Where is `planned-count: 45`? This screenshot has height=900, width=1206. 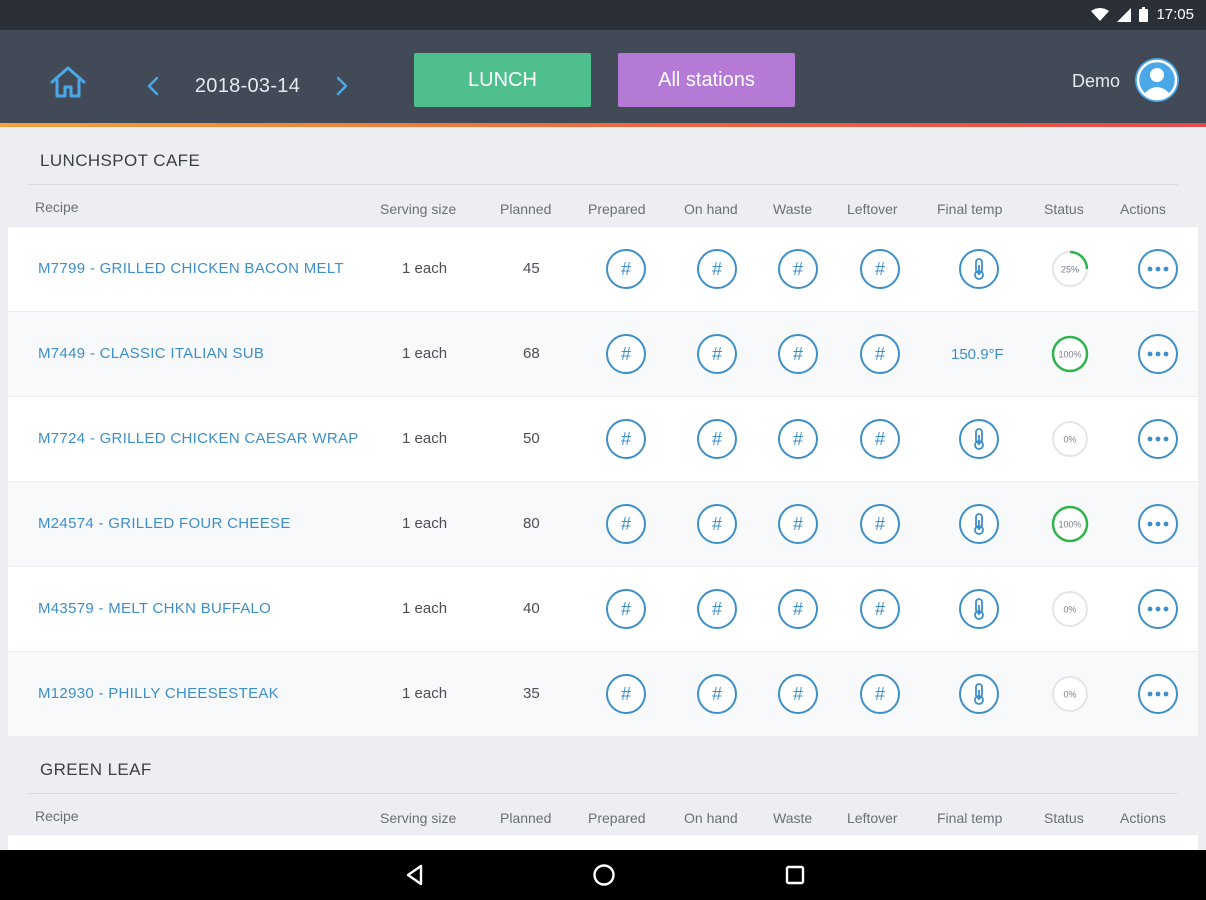 planned-count: 45 is located at coordinates (531, 268).